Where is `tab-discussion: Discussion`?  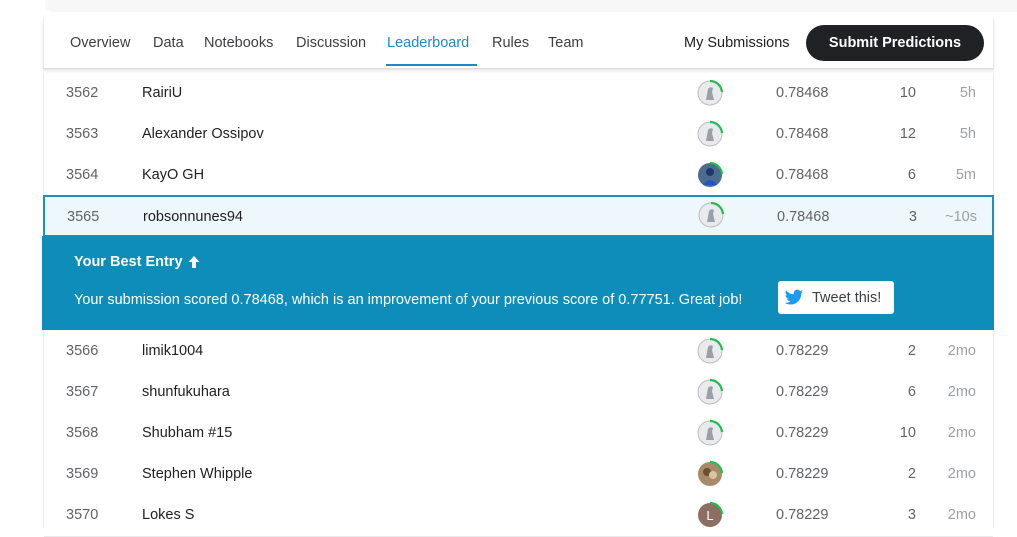 tab-discussion: Discussion is located at coordinates (331, 43).